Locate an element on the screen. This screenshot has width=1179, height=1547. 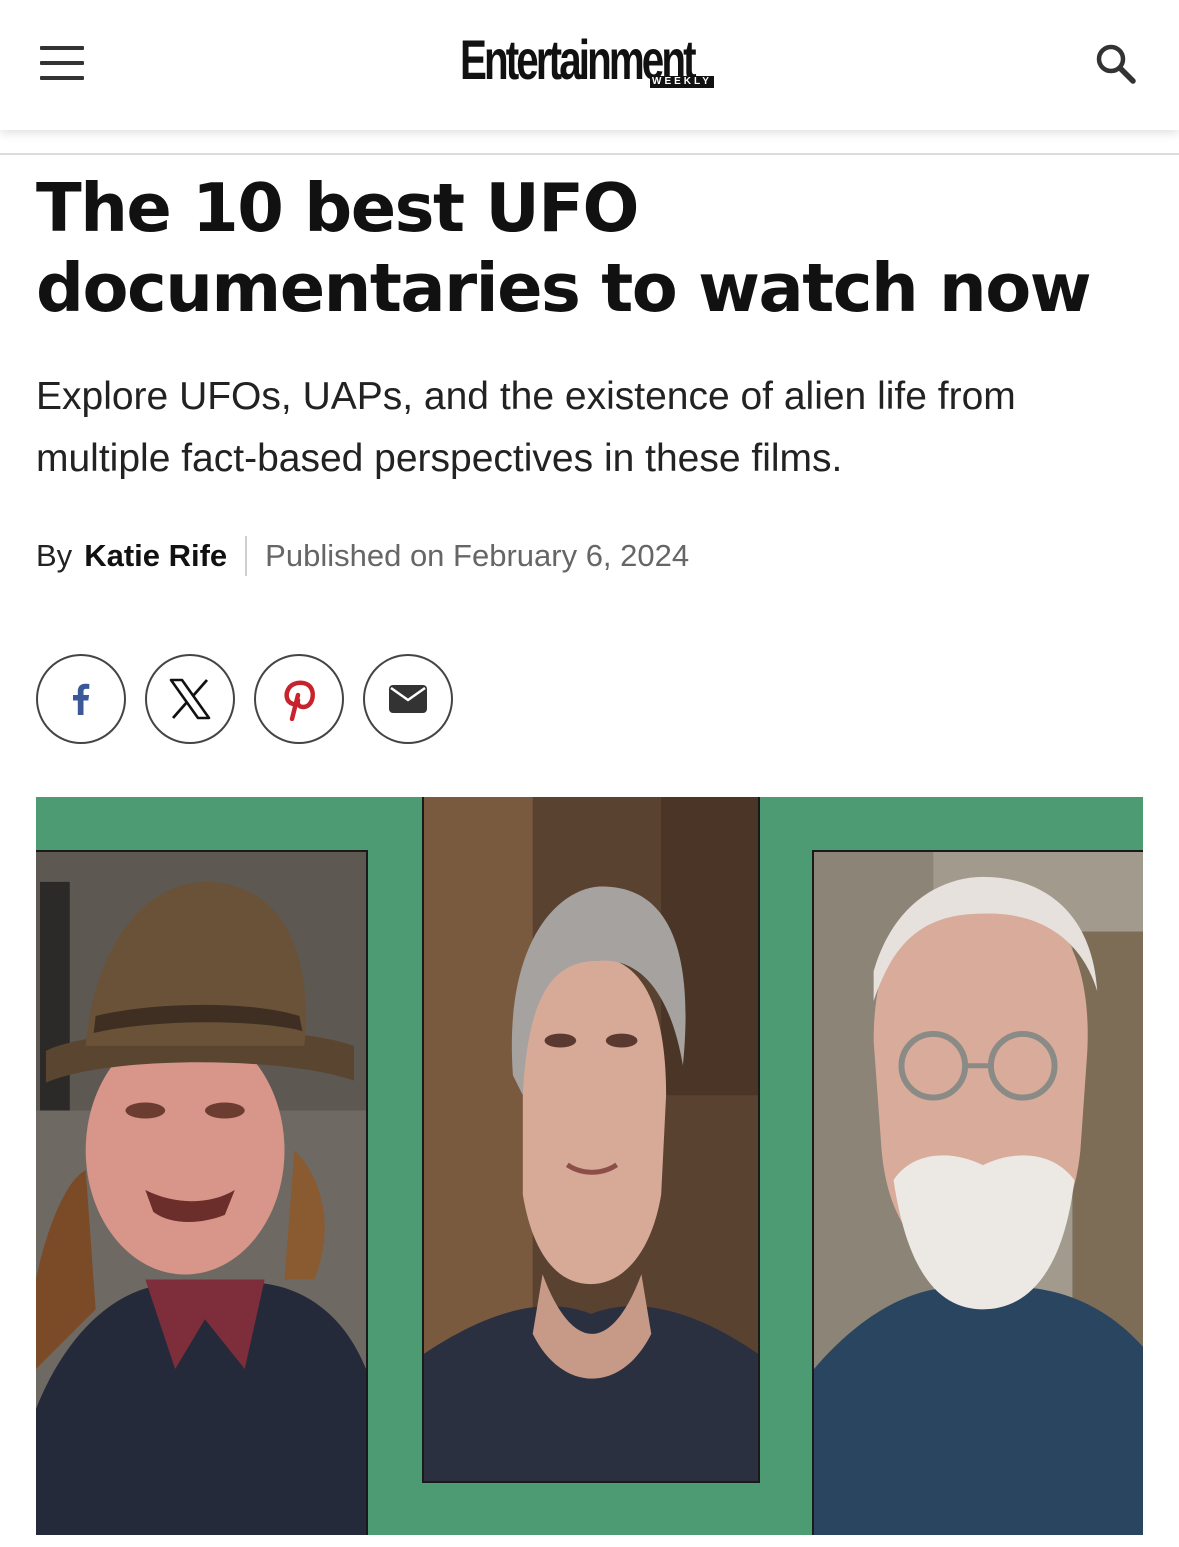
share-buttons is located at coordinates (244, 699).